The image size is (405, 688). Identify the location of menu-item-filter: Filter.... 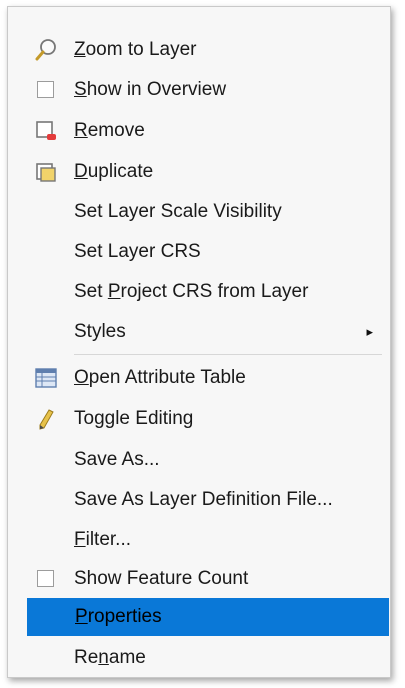
(207, 540).